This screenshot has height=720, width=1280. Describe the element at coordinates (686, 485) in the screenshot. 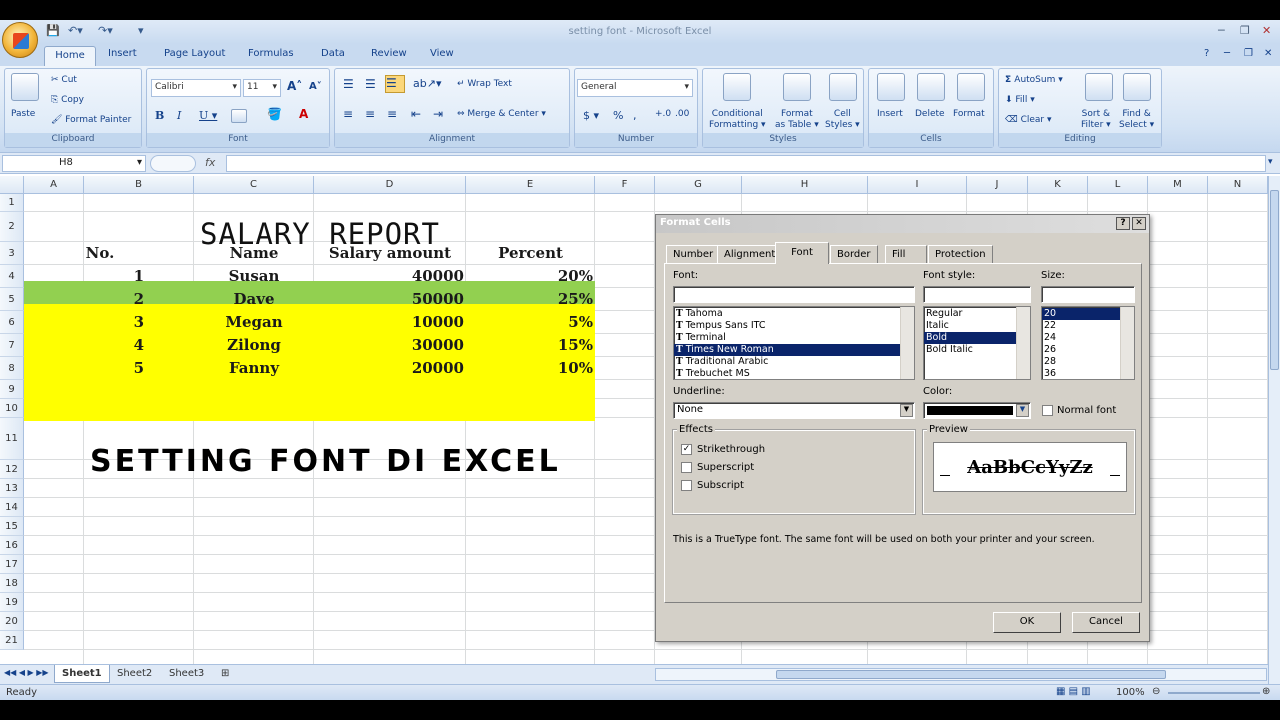

I see `subscript-checkbox` at that location.